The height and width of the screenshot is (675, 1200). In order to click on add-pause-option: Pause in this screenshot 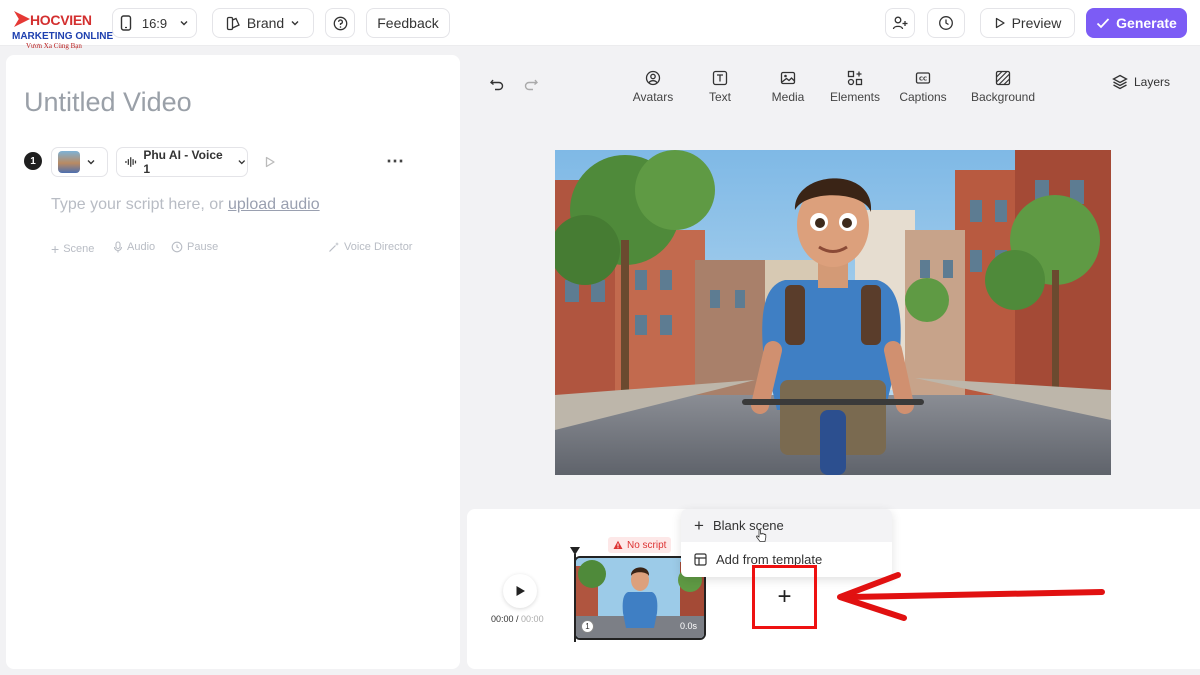, I will do `click(194, 247)`.